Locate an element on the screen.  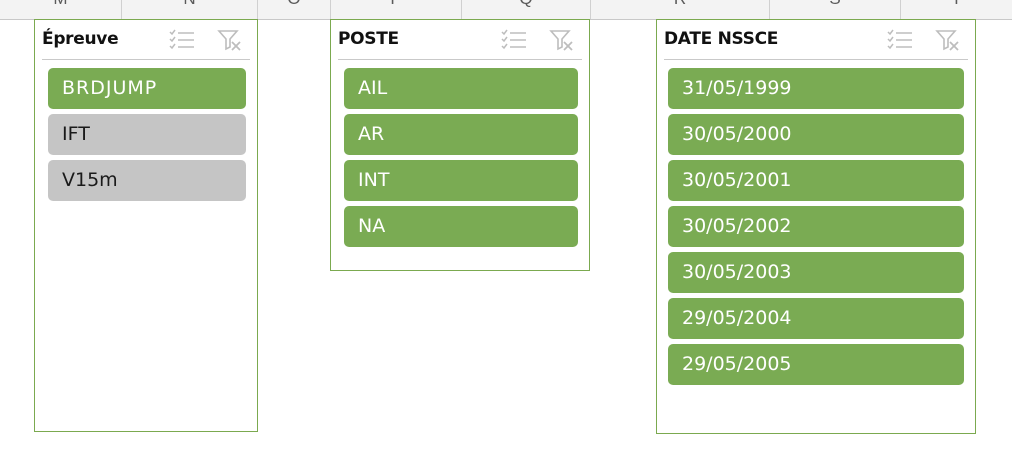
column-letter: N is located at coordinates (189, 4).